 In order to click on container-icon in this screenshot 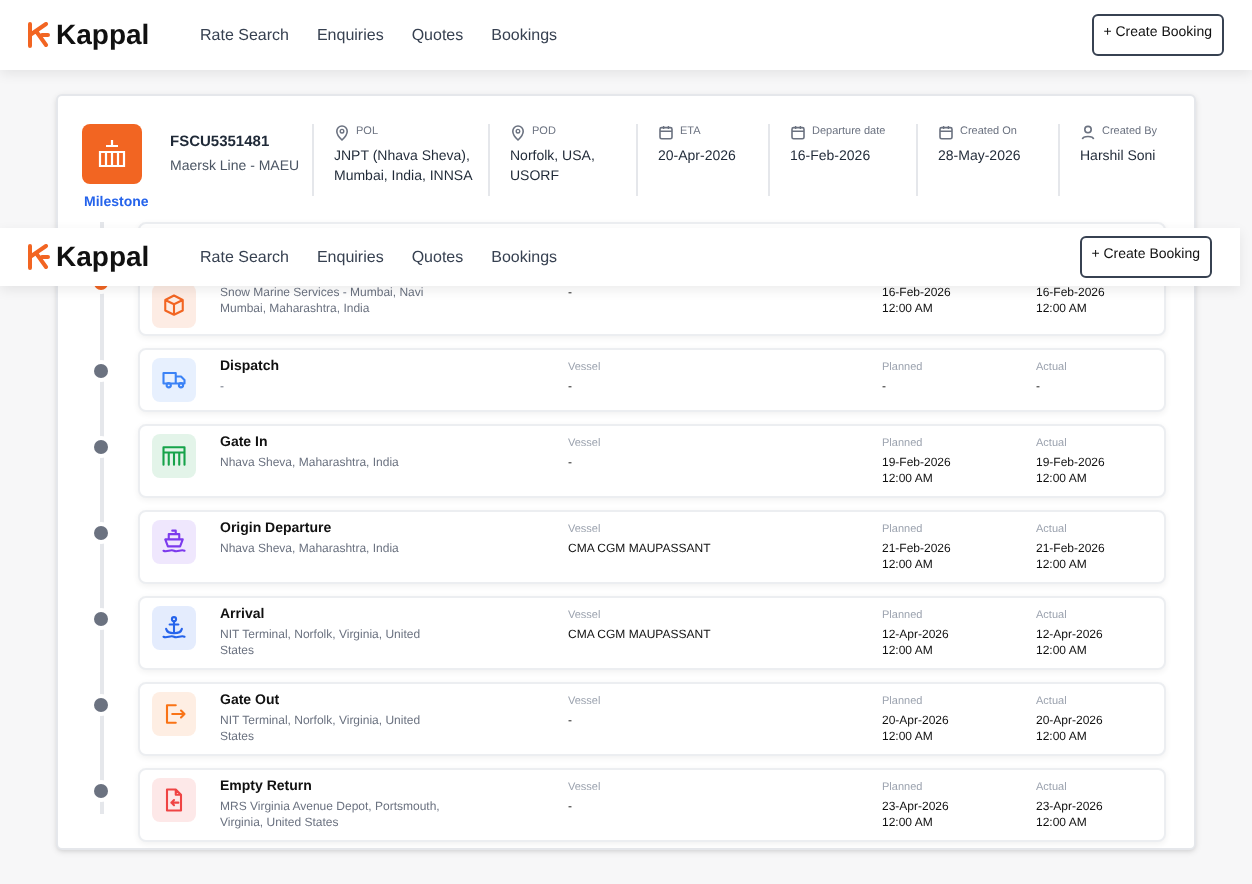, I will do `click(112, 154)`.